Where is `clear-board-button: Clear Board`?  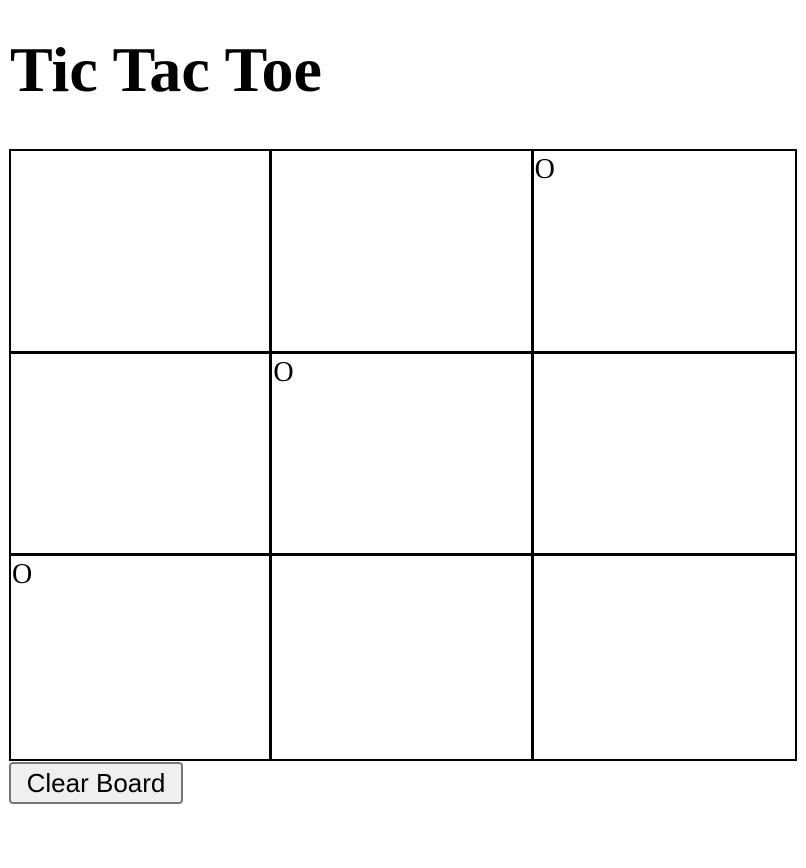
clear-board-button: Clear Board is located at coordinates (96, 783).